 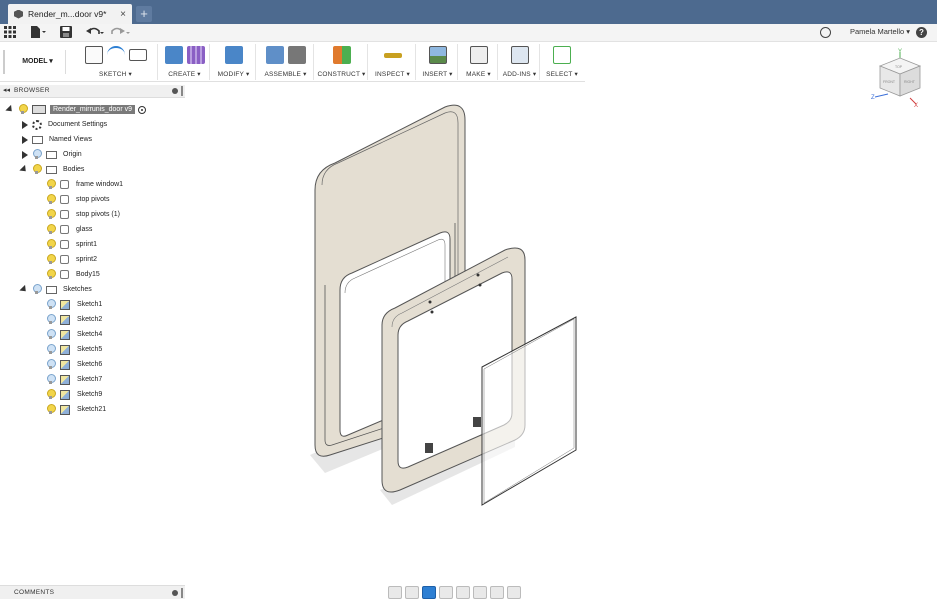 I want to click on browser-item-sketch: Sketch6, so click(x=74, y=364).